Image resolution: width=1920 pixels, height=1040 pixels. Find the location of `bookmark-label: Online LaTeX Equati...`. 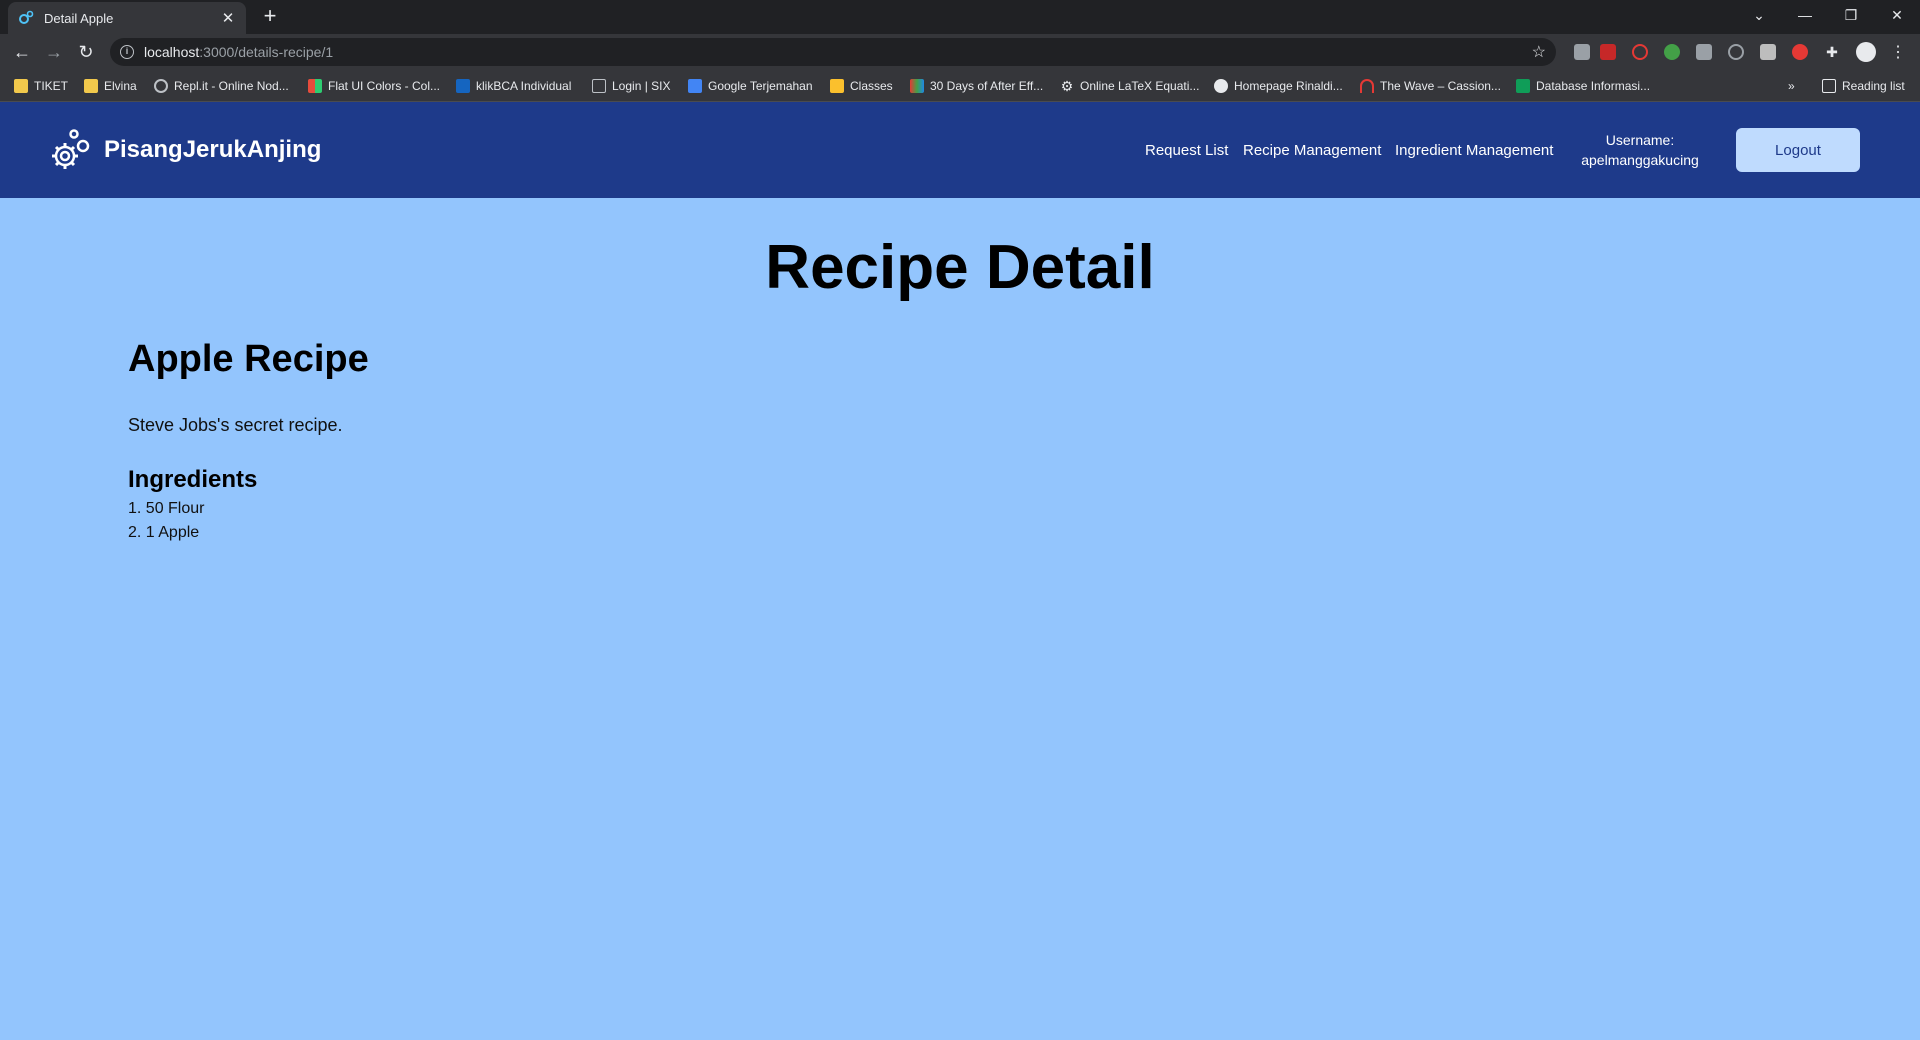

bookmark-label: Online LaTeX Equati... is located at coordinates (1140, 86).